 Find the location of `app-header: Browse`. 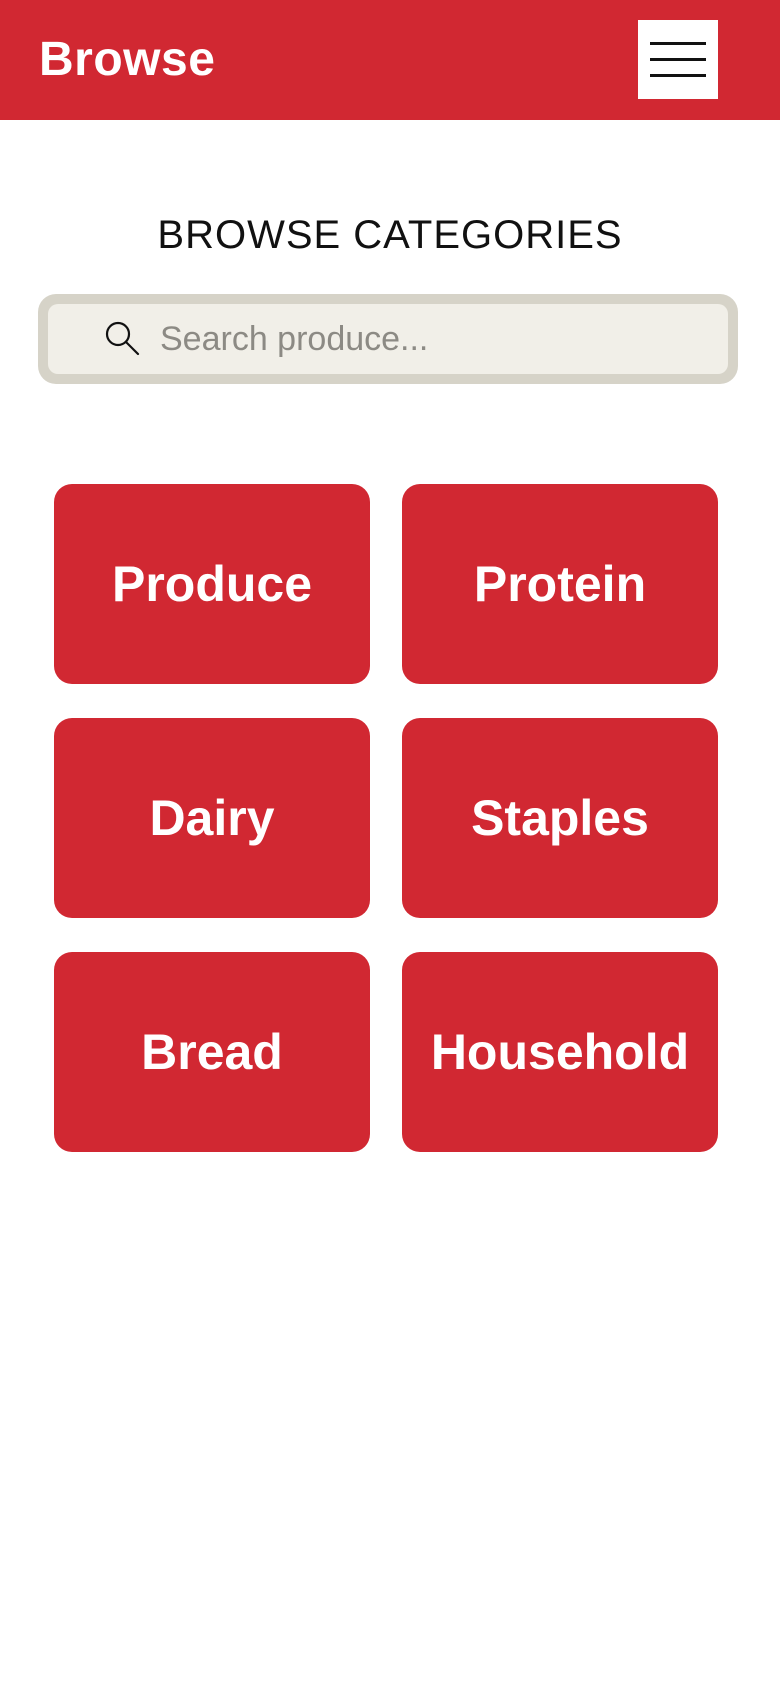

app-header: Browse is located at coordinates (390, 60).